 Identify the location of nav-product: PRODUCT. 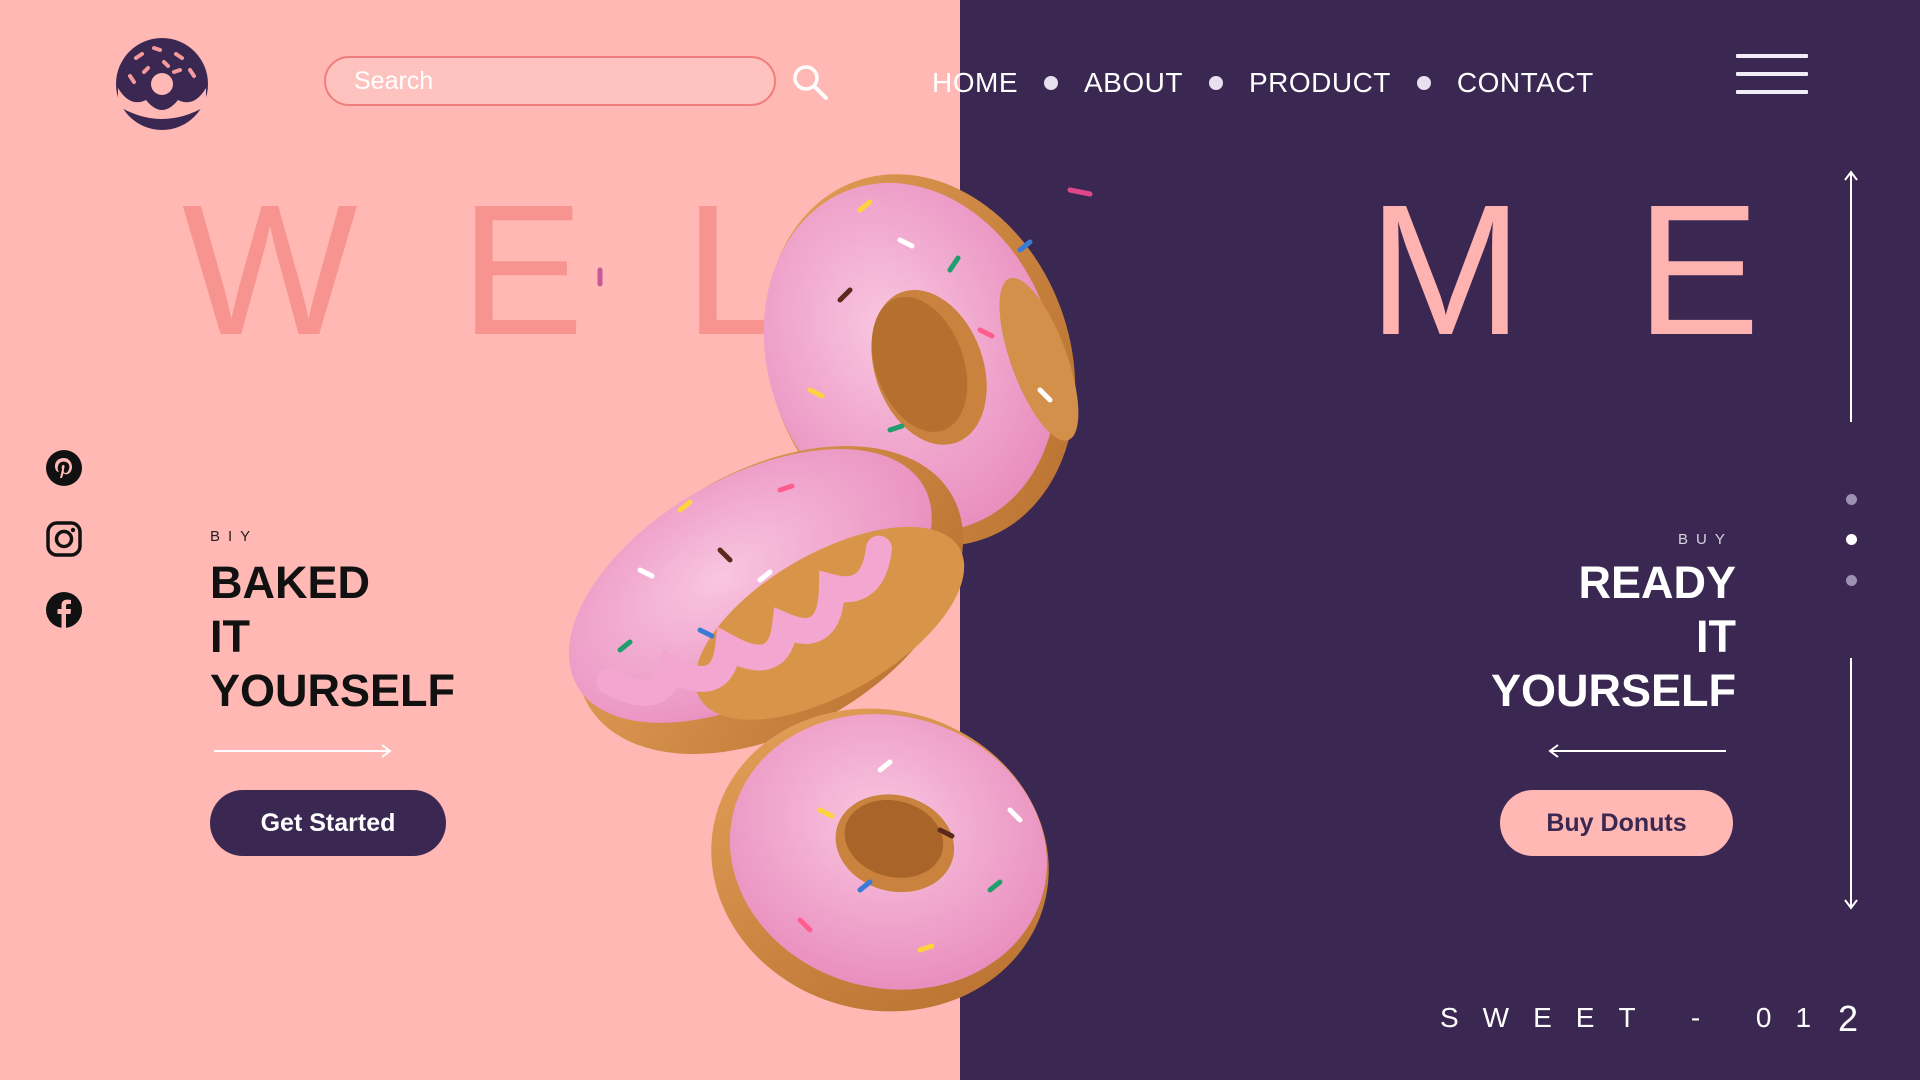
(1320, 83).